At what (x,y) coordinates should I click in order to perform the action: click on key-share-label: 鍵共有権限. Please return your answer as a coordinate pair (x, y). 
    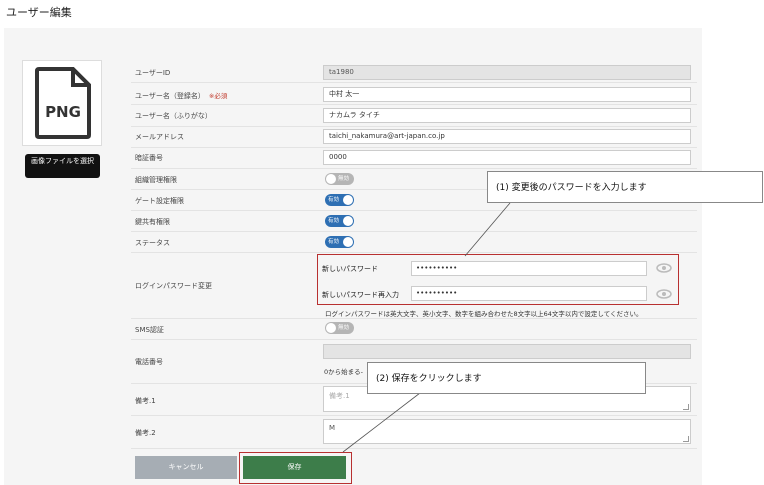
    Looking at the image, I should click on (152, 222).